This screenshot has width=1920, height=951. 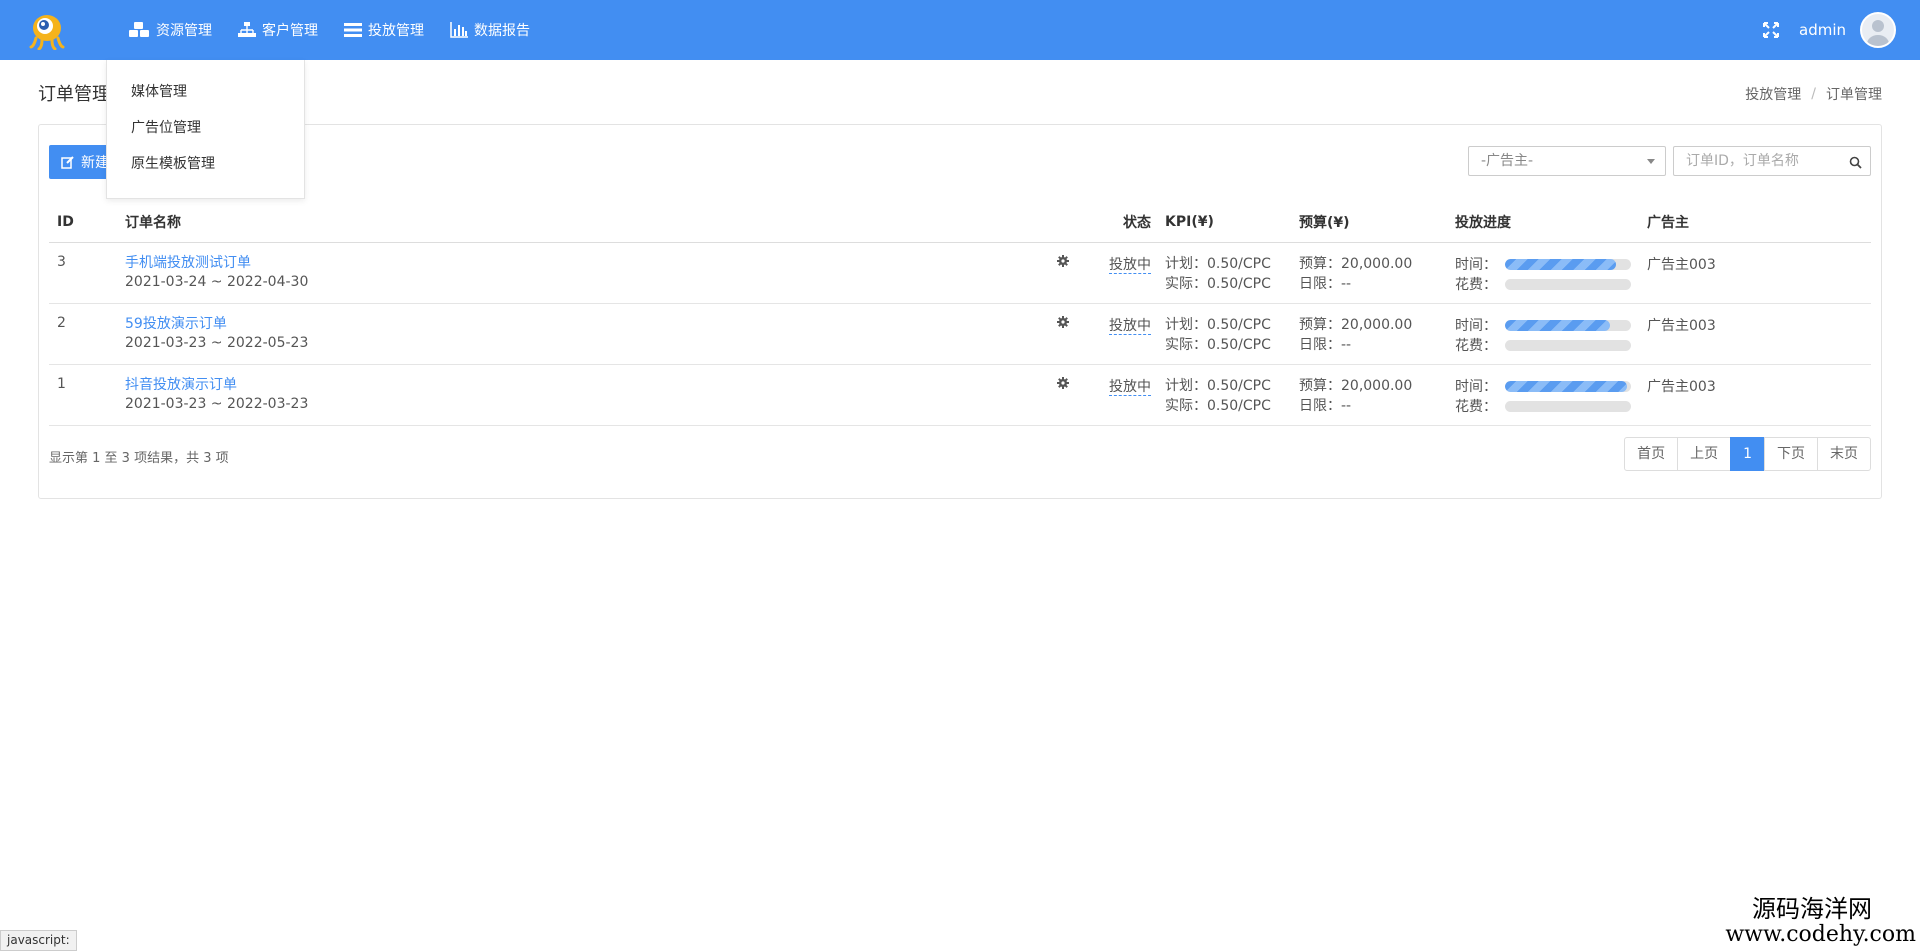 What do you see at coordinates (1771, 30) in the screenshot?
I see `fullscreen-icon` at bounding box center [1771, 30].